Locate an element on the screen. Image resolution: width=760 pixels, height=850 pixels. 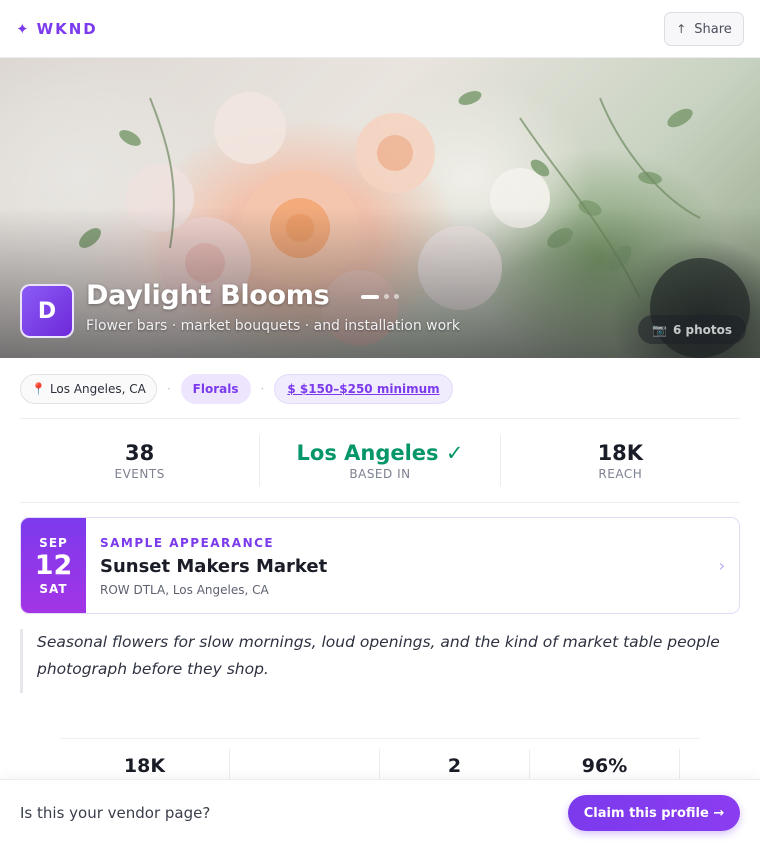
camera-icon: 📷 is located at coordinates (659, 329).